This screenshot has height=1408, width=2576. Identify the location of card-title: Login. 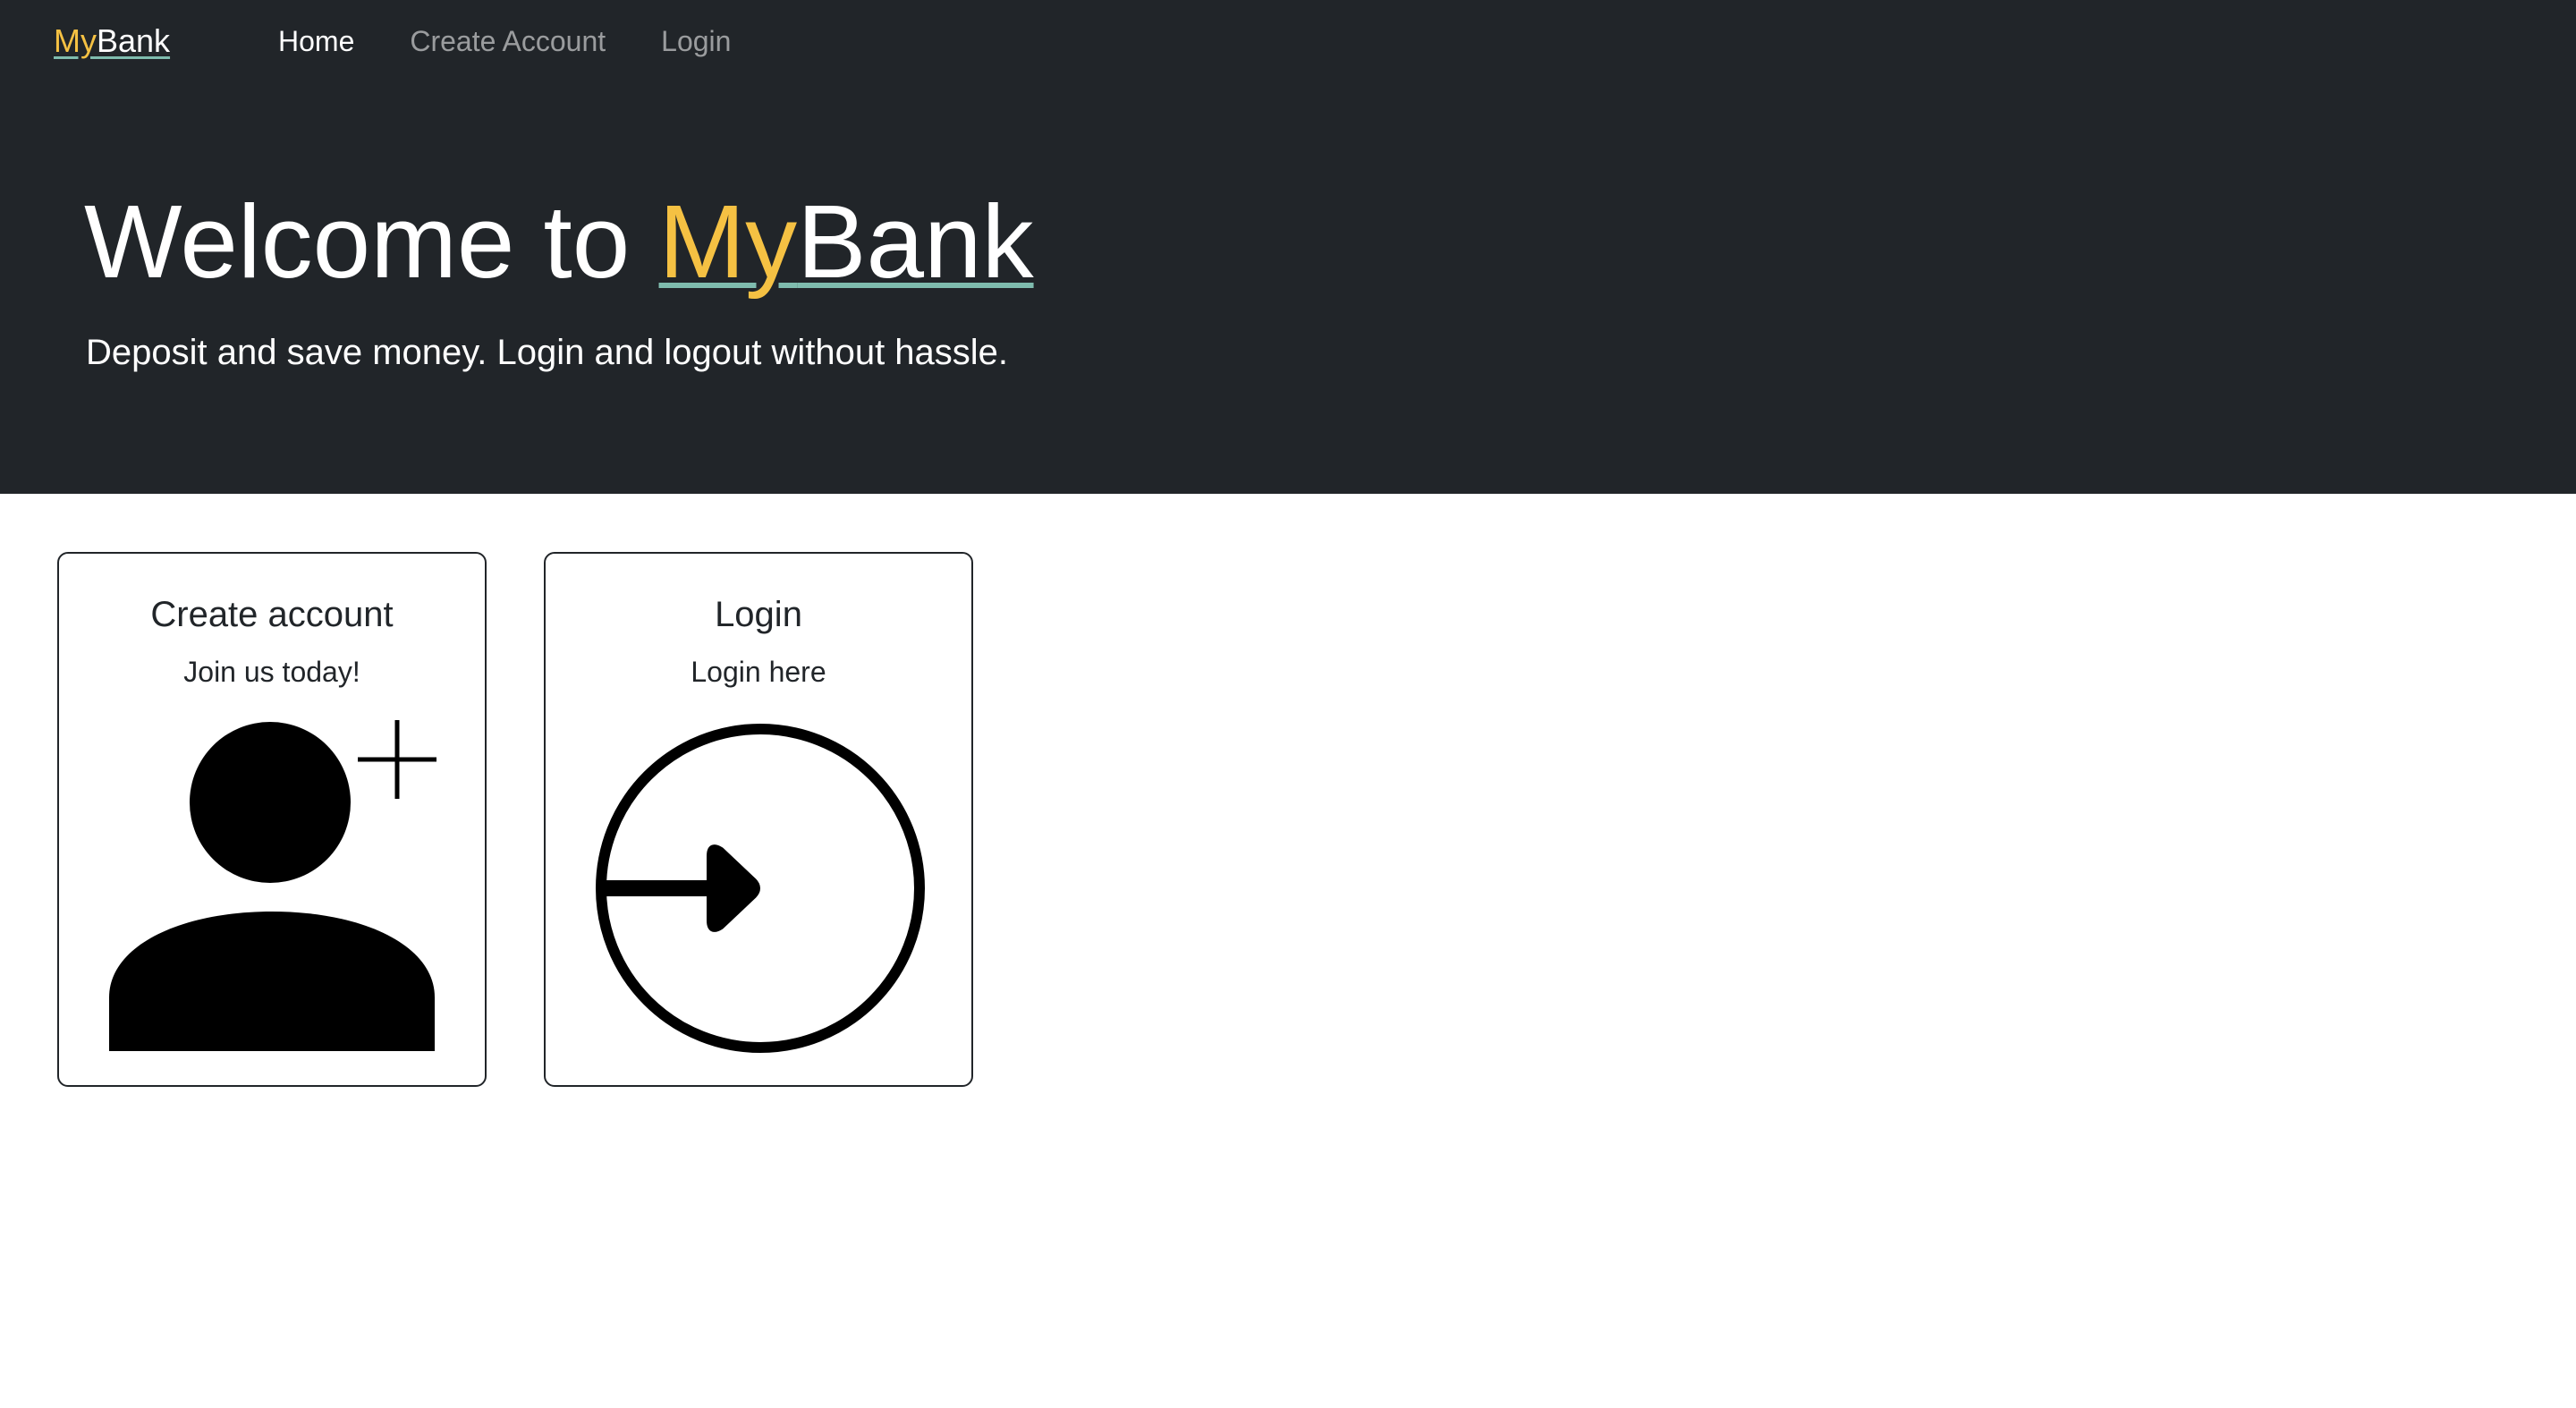
(758, 614).